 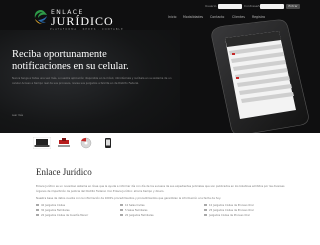 What do you see at coordinates (66, 211) in the screenshot?
I see `list-item: 30 Juzgados Familiares` at bounding box center [66, 211].